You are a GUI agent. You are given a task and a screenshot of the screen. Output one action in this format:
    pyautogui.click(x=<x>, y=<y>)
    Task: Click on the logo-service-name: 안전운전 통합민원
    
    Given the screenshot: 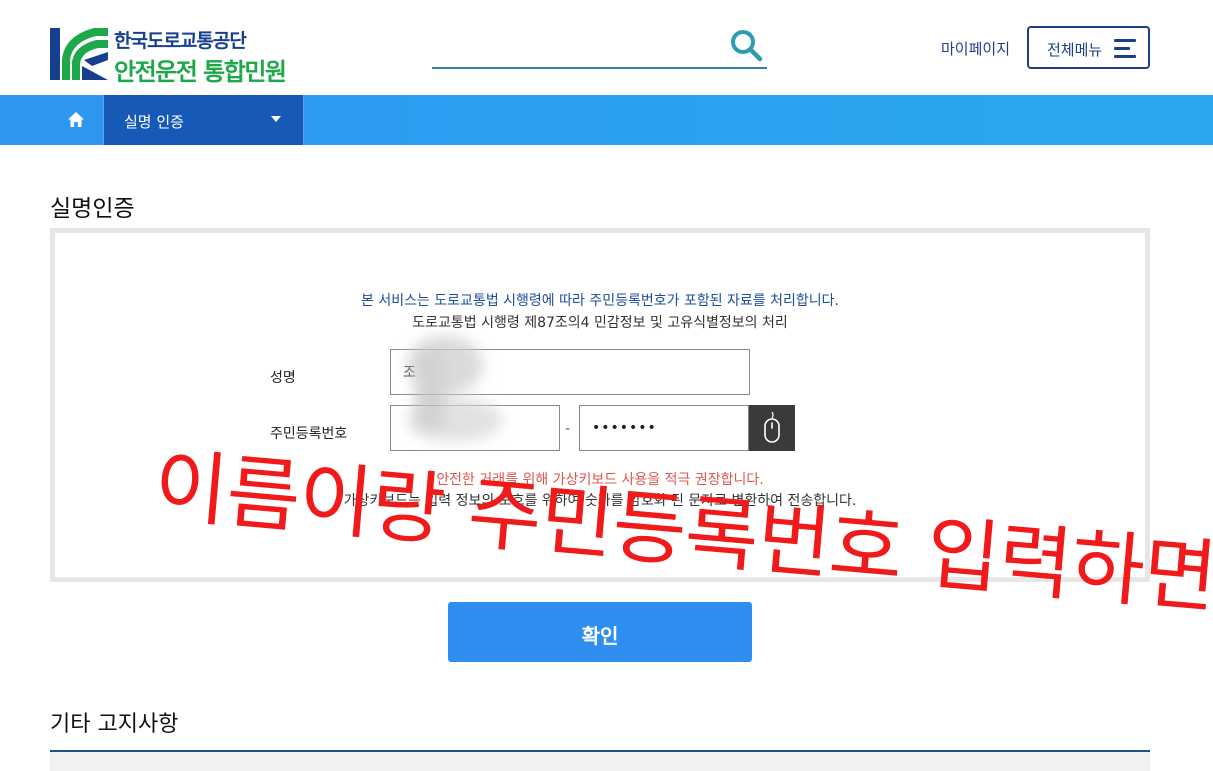 What is the action you would take?
    pyautogui.click(x=200, y=72)
    